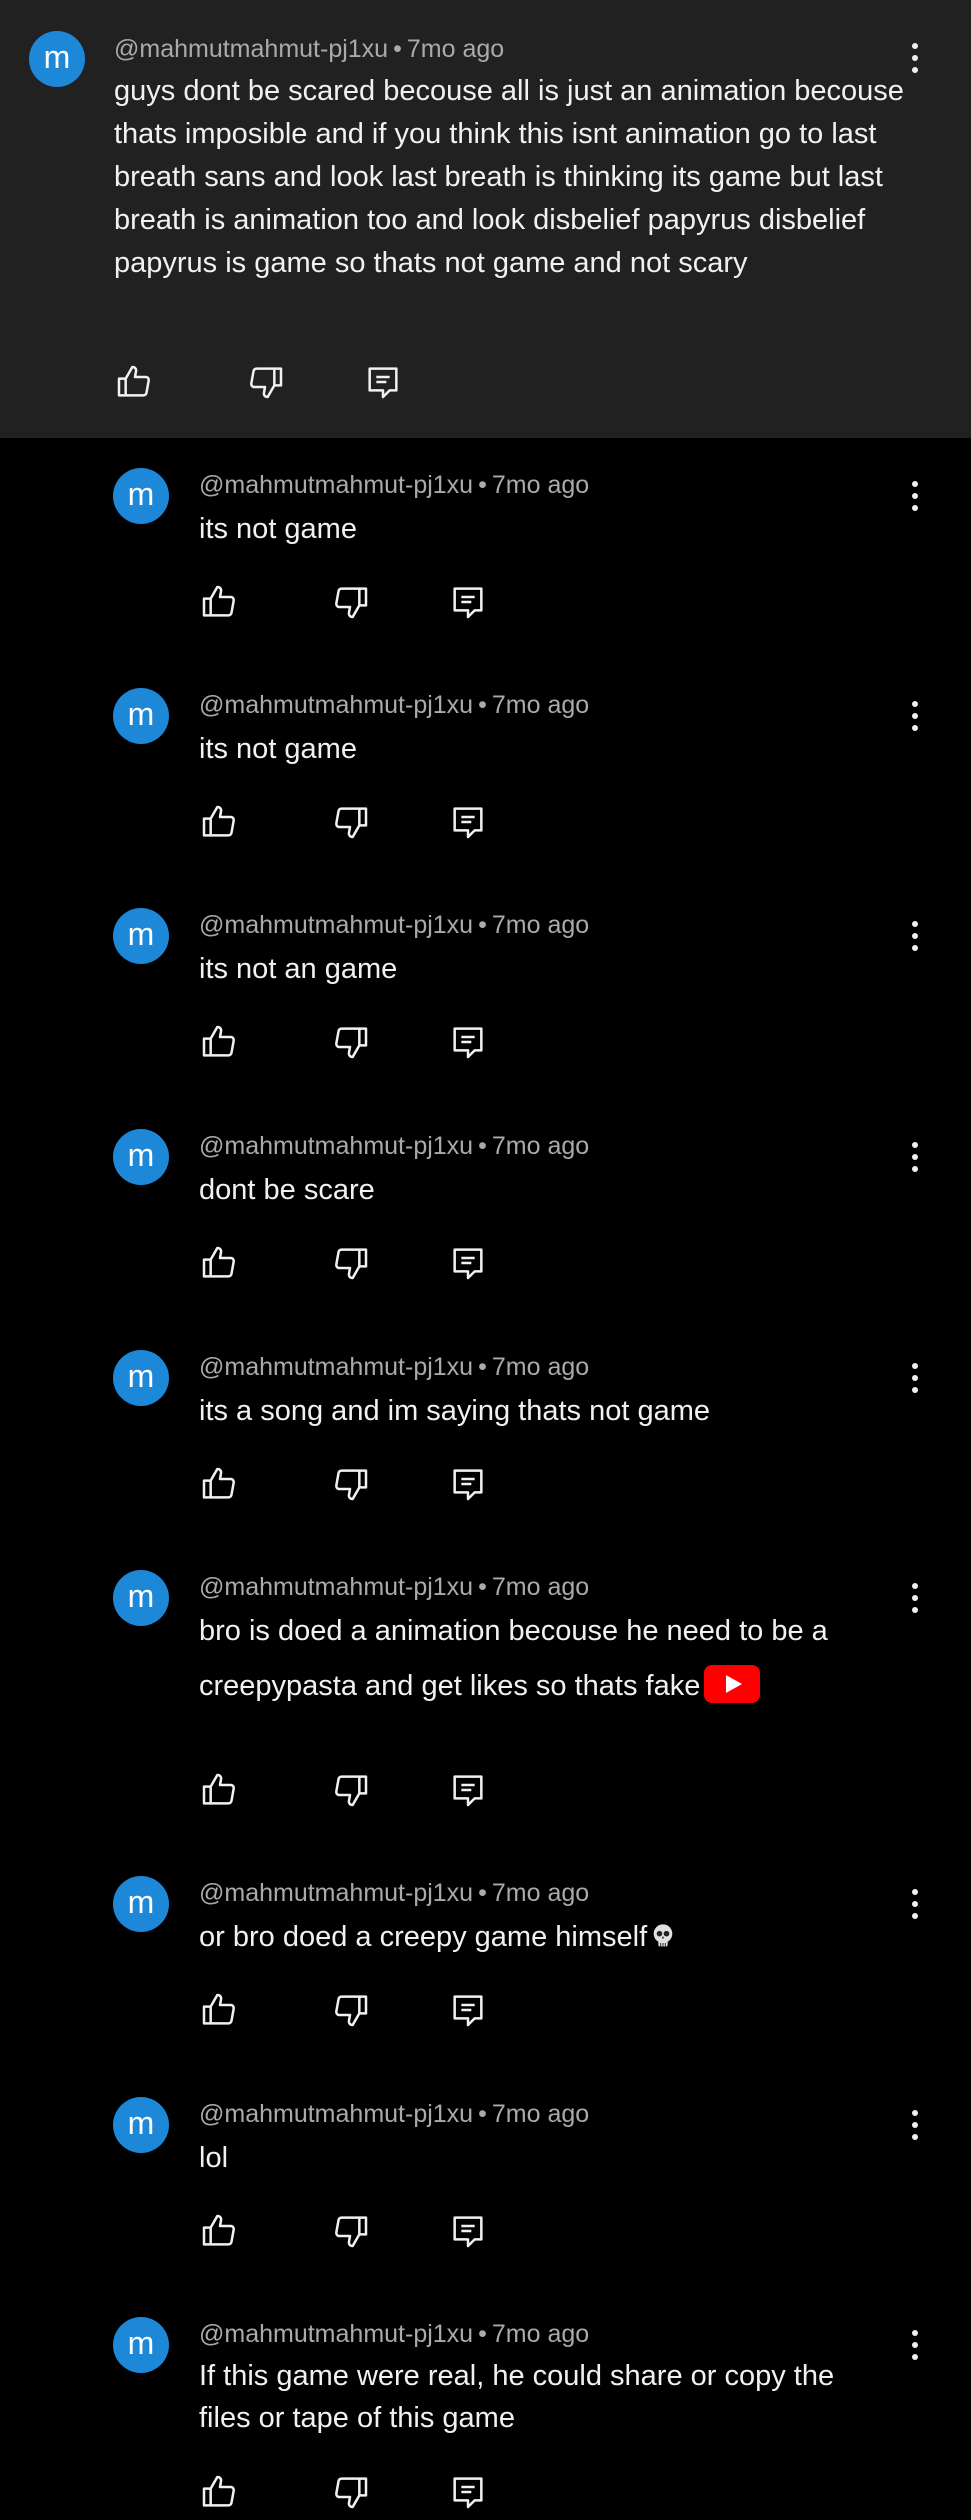 This screenshot has width=971, height=2520. I want to click on comment-text: its not an game, so click(298, 969).